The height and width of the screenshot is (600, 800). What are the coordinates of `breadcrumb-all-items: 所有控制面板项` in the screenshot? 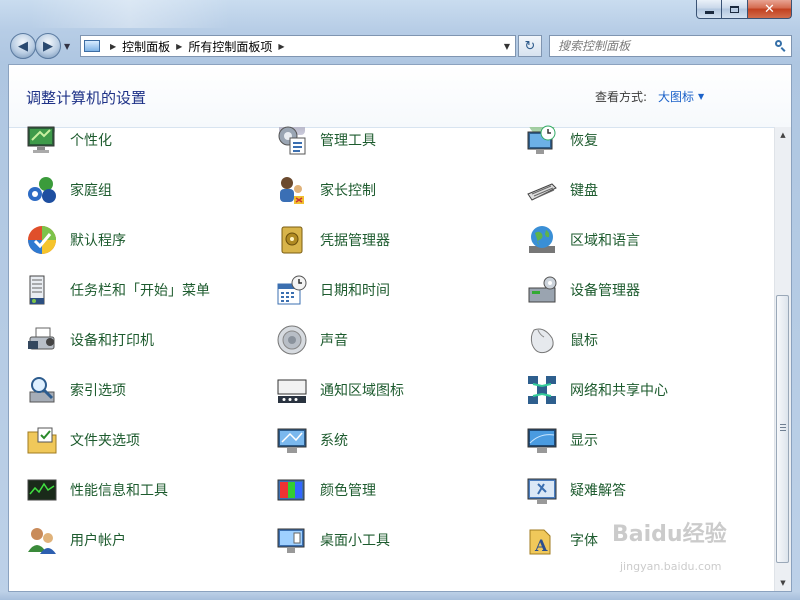 It's located at (230, 46).